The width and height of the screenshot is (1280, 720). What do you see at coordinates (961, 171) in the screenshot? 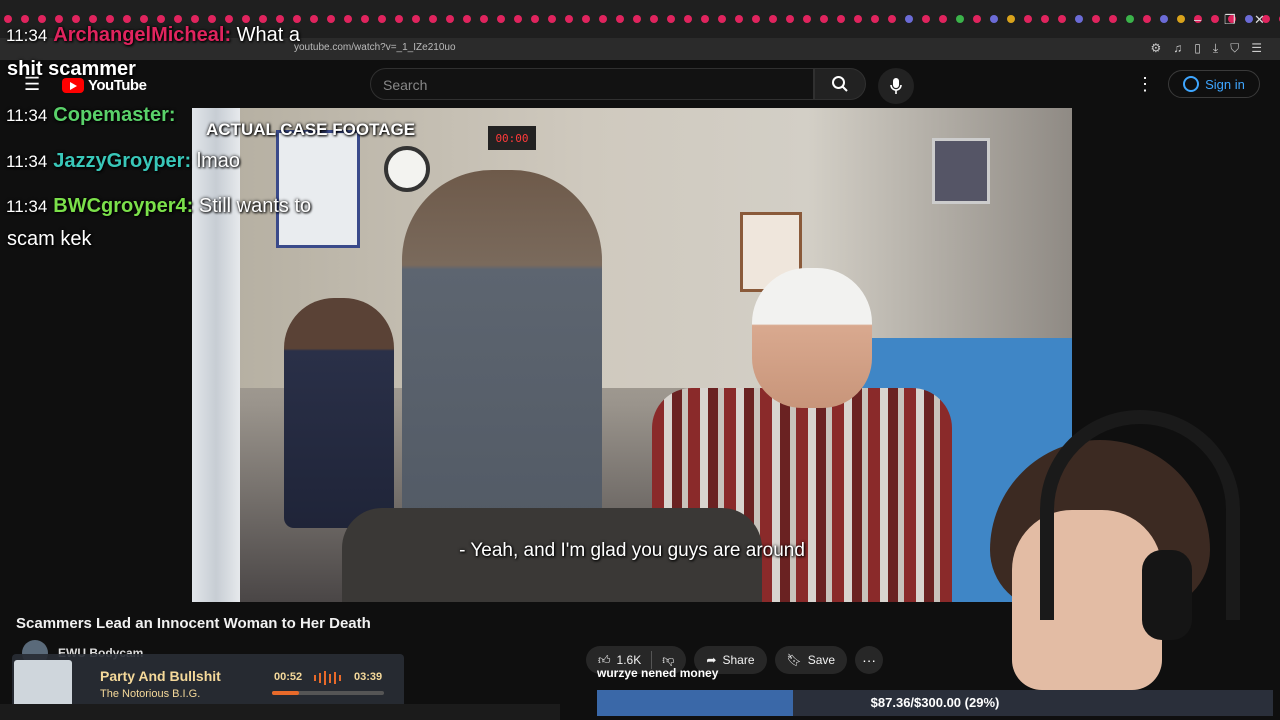
I see `video-frame-monitor` at bounding box center [961, 171].